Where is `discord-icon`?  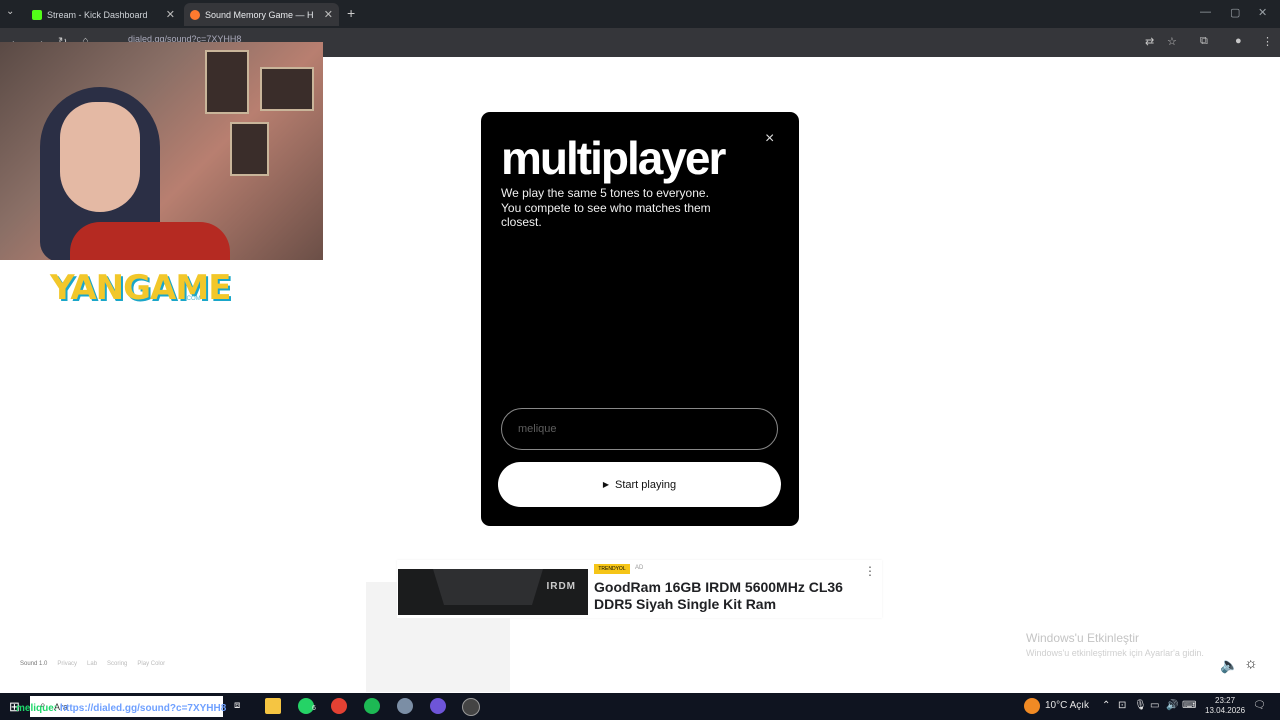
discord-icon is located at coordinates (438, 706).